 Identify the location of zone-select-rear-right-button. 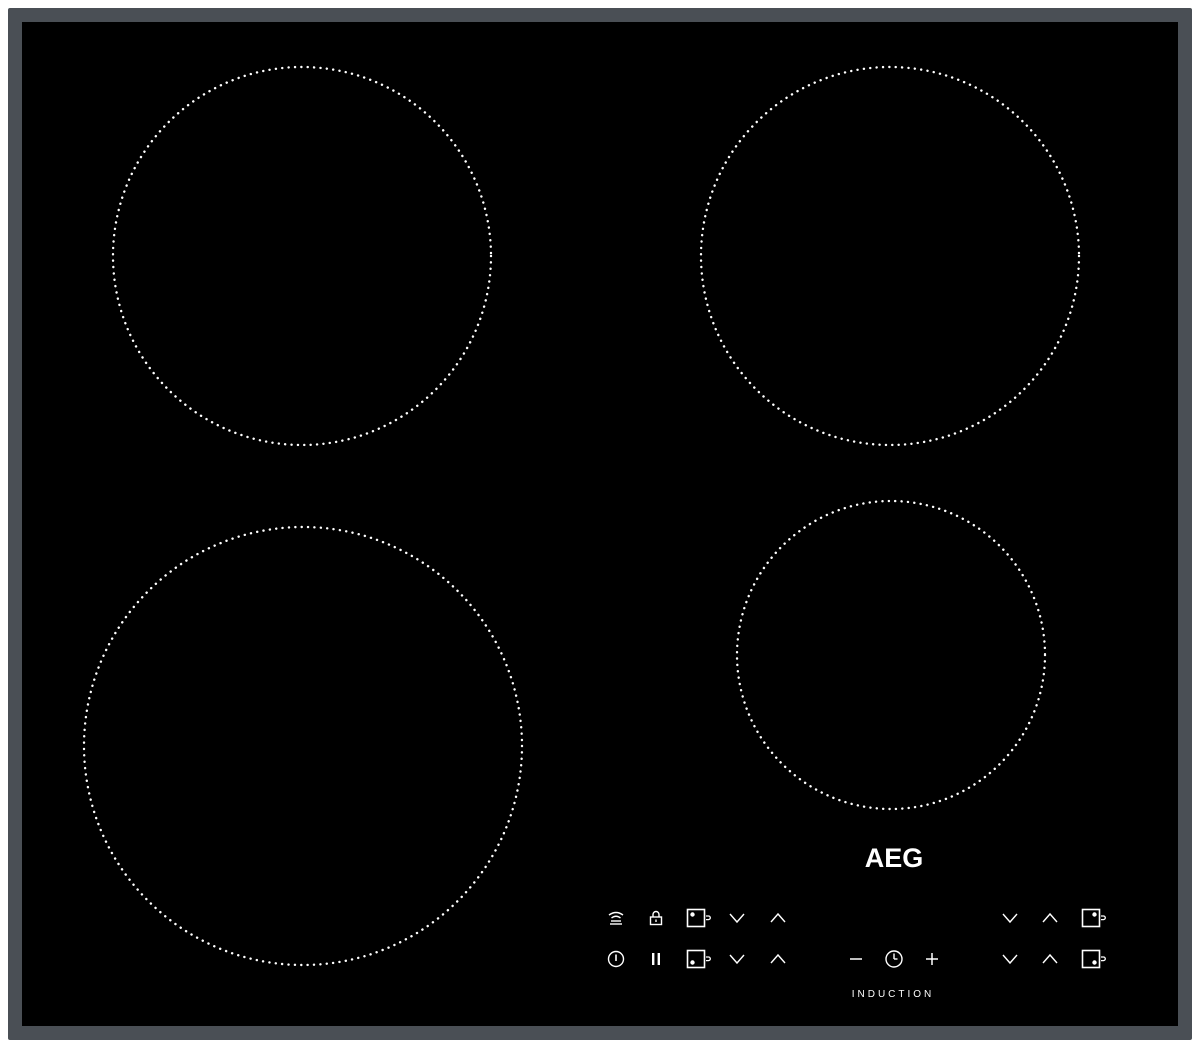
(1094, 918).